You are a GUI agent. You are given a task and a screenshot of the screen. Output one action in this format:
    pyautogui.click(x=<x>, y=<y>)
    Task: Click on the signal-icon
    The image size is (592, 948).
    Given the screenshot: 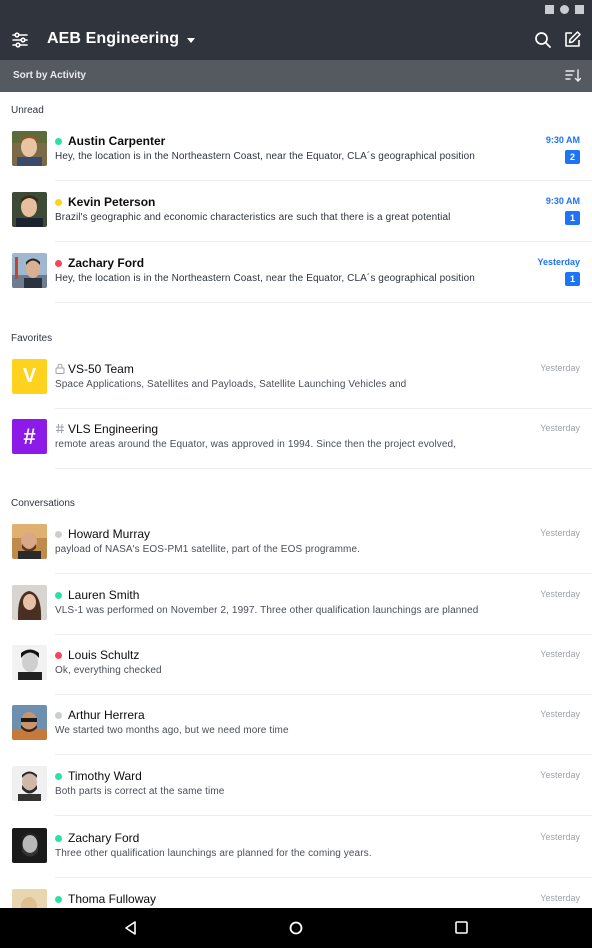 What is the action you would take?
    pyautogui.click(x=549, y=9)
    